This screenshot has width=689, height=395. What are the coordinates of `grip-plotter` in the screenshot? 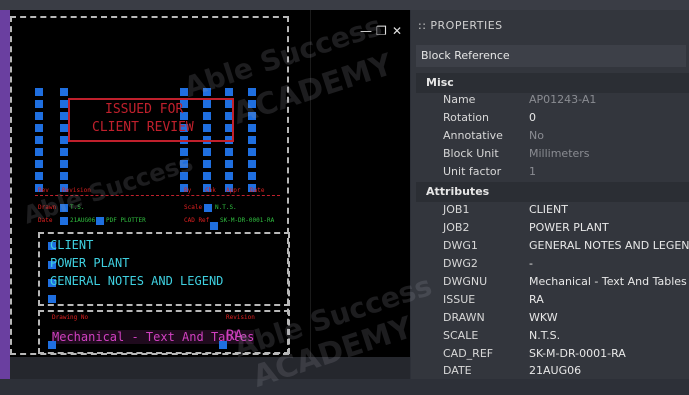 It's located at (100, 221).